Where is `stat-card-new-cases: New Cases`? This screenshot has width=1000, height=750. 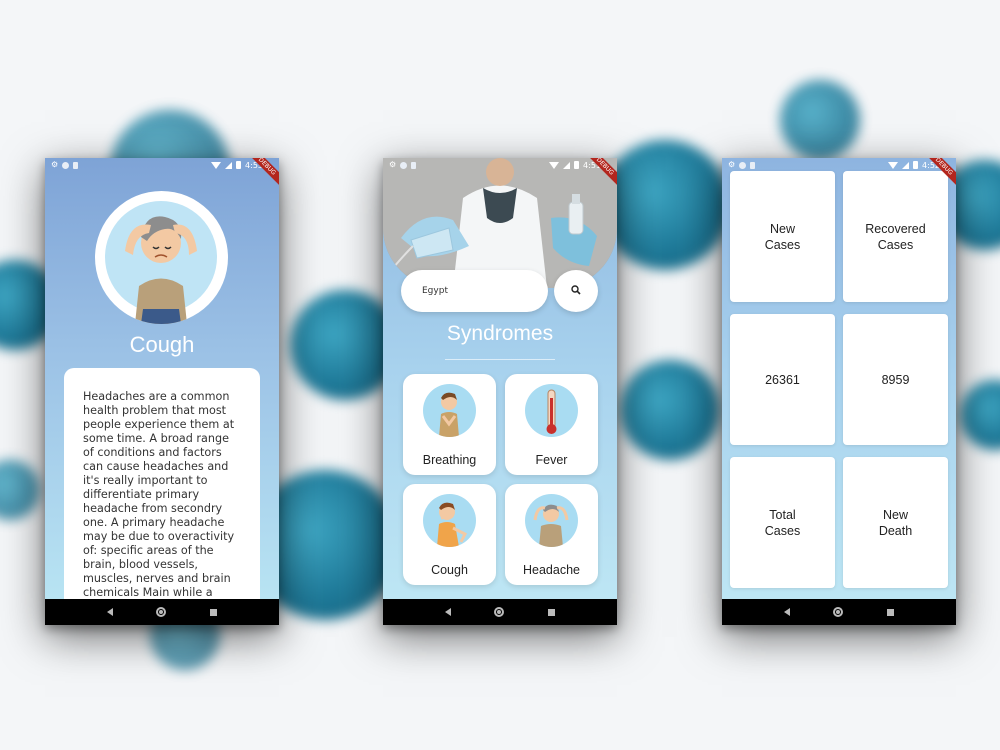
stat-card-new-cases: New Cases is located at coordinates (782, 236).